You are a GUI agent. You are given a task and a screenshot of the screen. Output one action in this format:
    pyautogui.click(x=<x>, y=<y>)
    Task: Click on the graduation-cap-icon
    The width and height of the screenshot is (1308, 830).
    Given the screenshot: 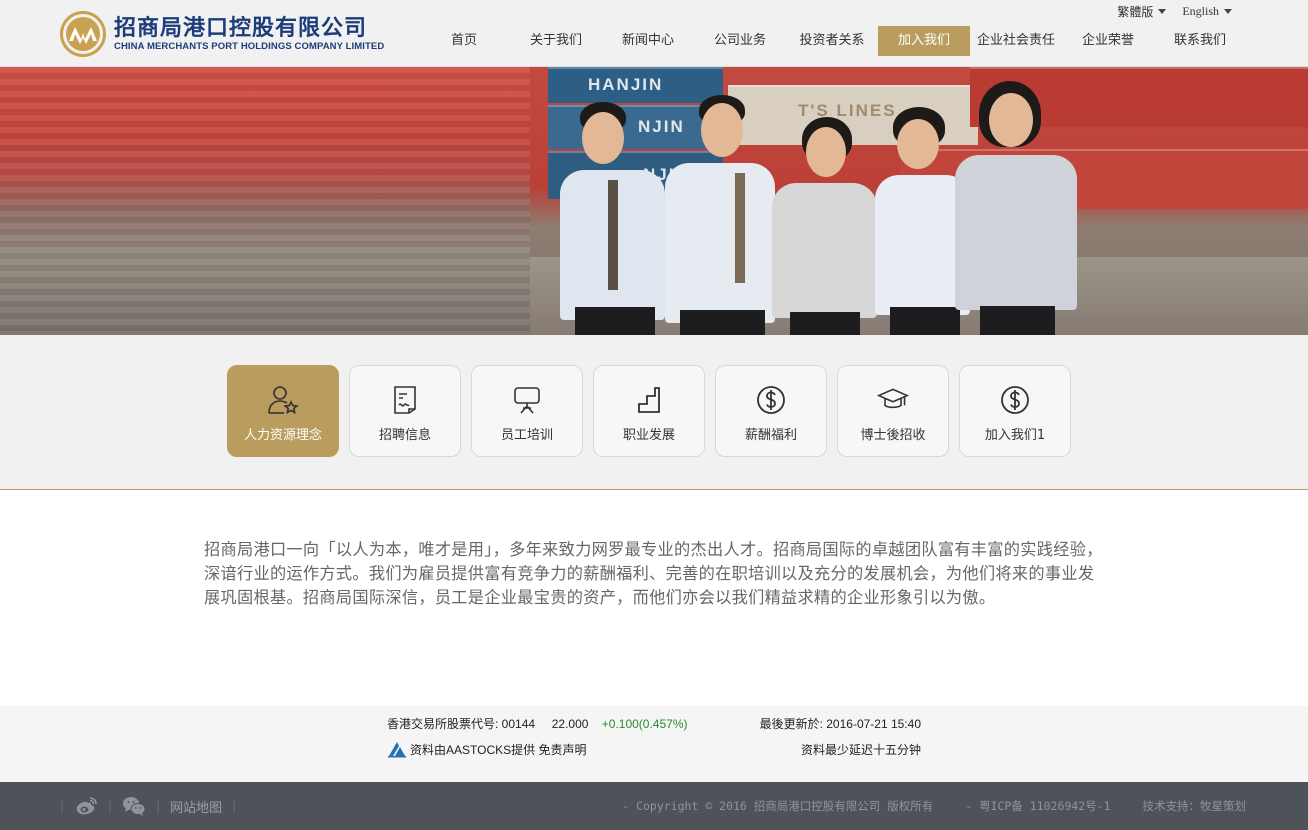 What is the action you would take?
    pyautogui.click(x=893, y=397)
    